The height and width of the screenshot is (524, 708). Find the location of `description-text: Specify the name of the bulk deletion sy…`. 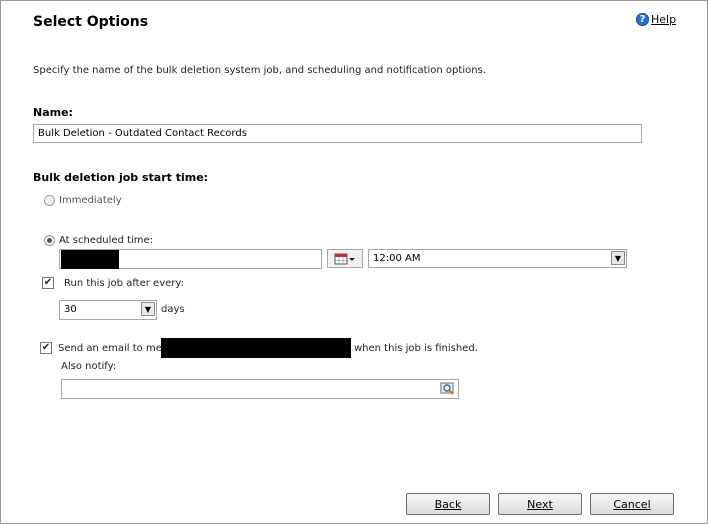

description-text: Specify the name of the bulk deletion sy… is located at coordinates (259, 70).